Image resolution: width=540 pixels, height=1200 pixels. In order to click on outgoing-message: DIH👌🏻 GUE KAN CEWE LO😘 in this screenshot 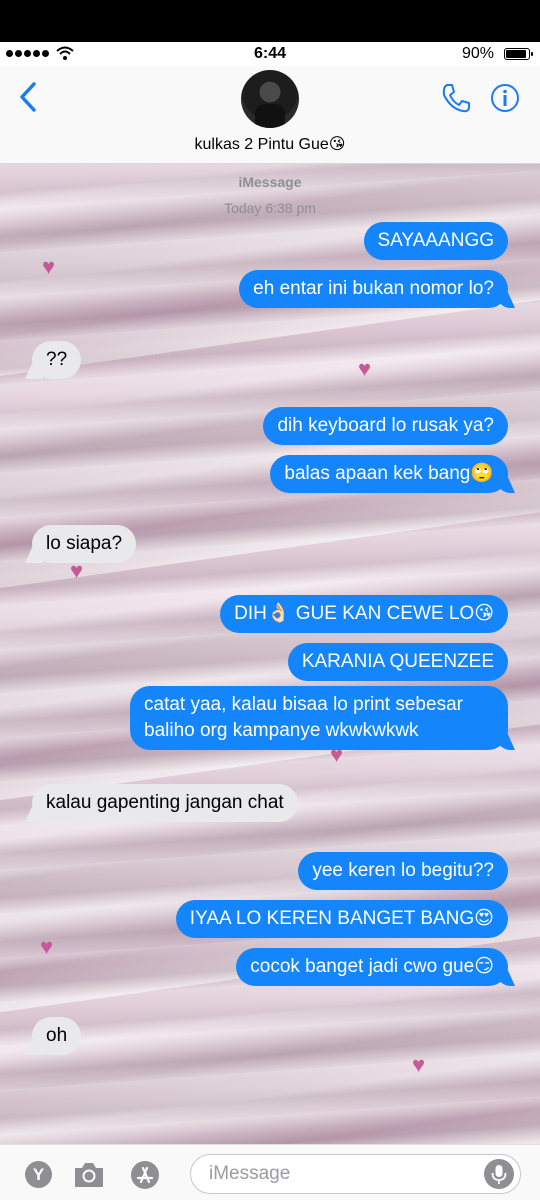, I will do `click(364, 614)`.